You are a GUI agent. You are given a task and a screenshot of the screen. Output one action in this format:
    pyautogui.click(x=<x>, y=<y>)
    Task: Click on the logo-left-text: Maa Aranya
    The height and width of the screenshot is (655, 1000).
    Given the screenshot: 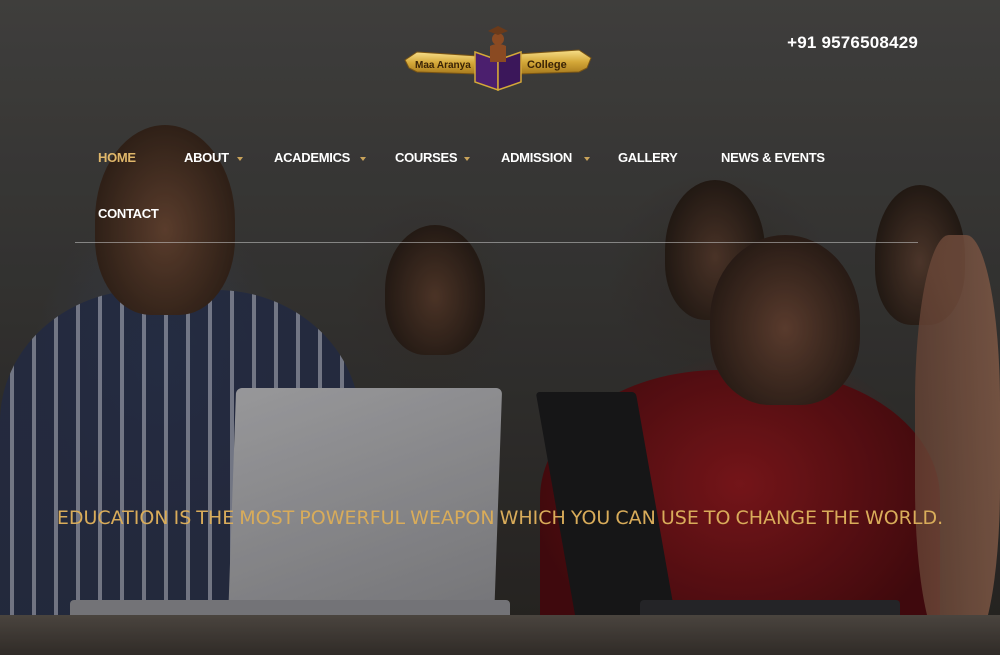 What is the action you would take?
    pyautogui.click(x=443, y=65)
    